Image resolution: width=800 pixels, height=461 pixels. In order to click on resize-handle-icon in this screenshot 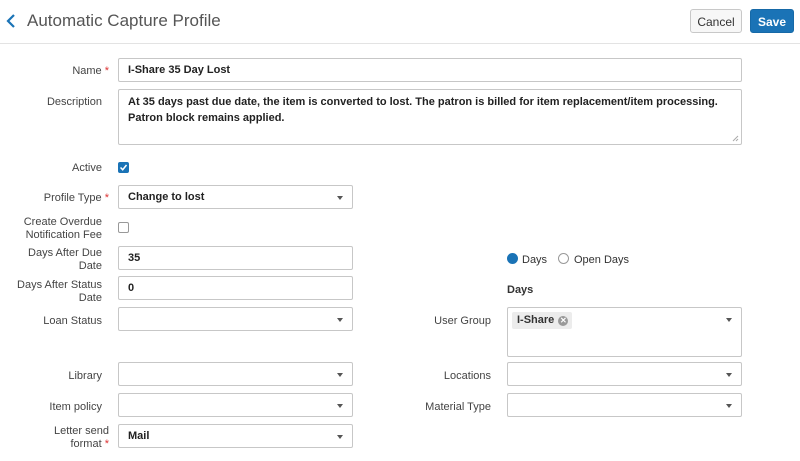, I will do `click(735, 138)`.